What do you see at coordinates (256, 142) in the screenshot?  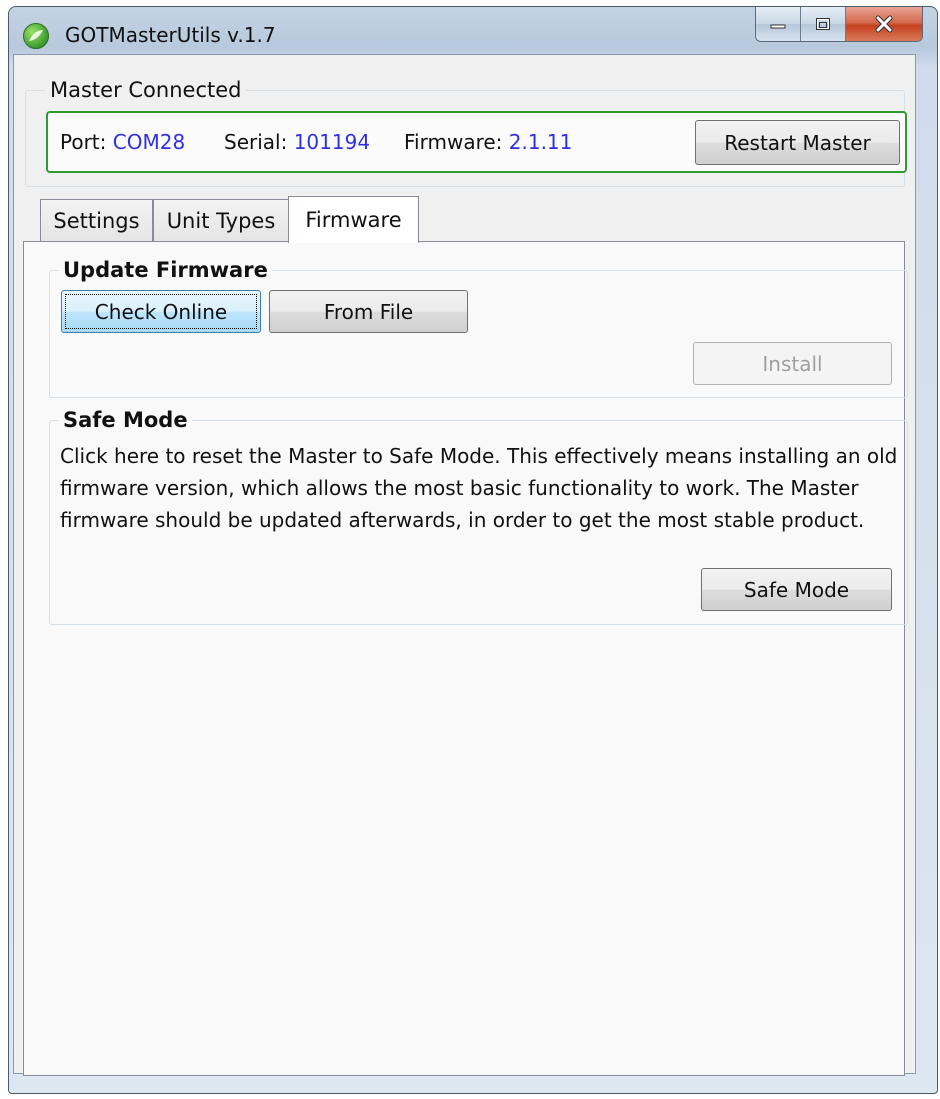 I see `serial-label: Serial:` at bounding box center [256, 142].